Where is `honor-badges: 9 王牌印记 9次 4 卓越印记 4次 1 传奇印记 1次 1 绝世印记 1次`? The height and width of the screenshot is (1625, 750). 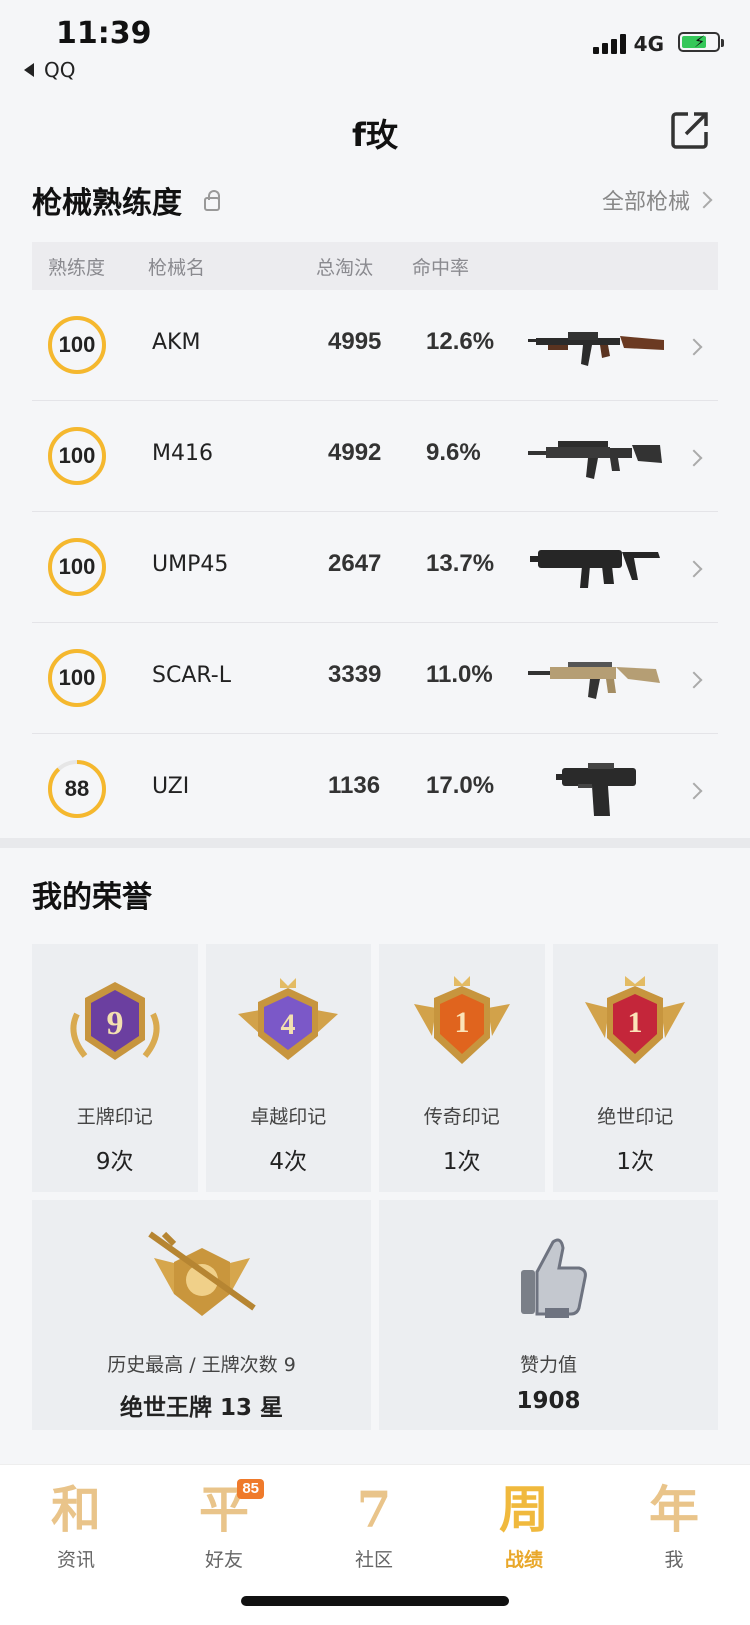 honor-badges: 9 王牌印记 9次 4 卓越印记 4次 1 传奇印记 1次 1 绝世印记 1次 is located at coordinates (375, 1068).